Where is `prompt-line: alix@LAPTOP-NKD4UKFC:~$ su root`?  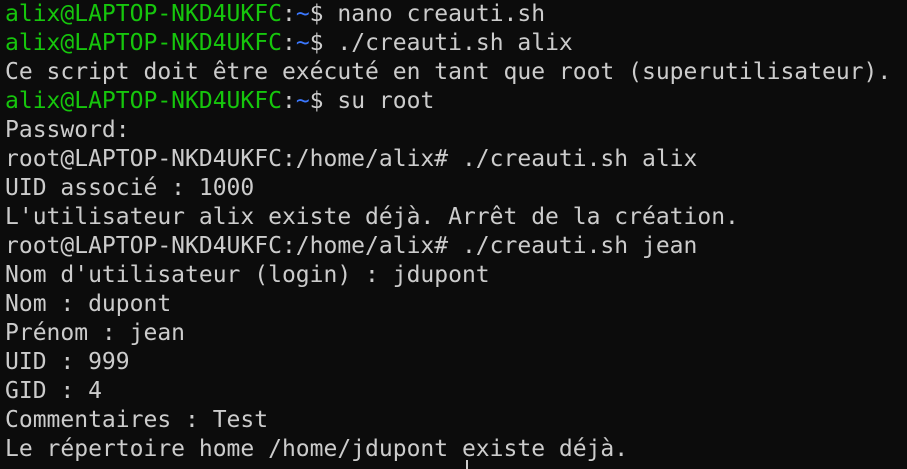
prompt-line: alix@LAPTOP-NKD4UKFC:~$ su root is located at coordinates (455, 101).